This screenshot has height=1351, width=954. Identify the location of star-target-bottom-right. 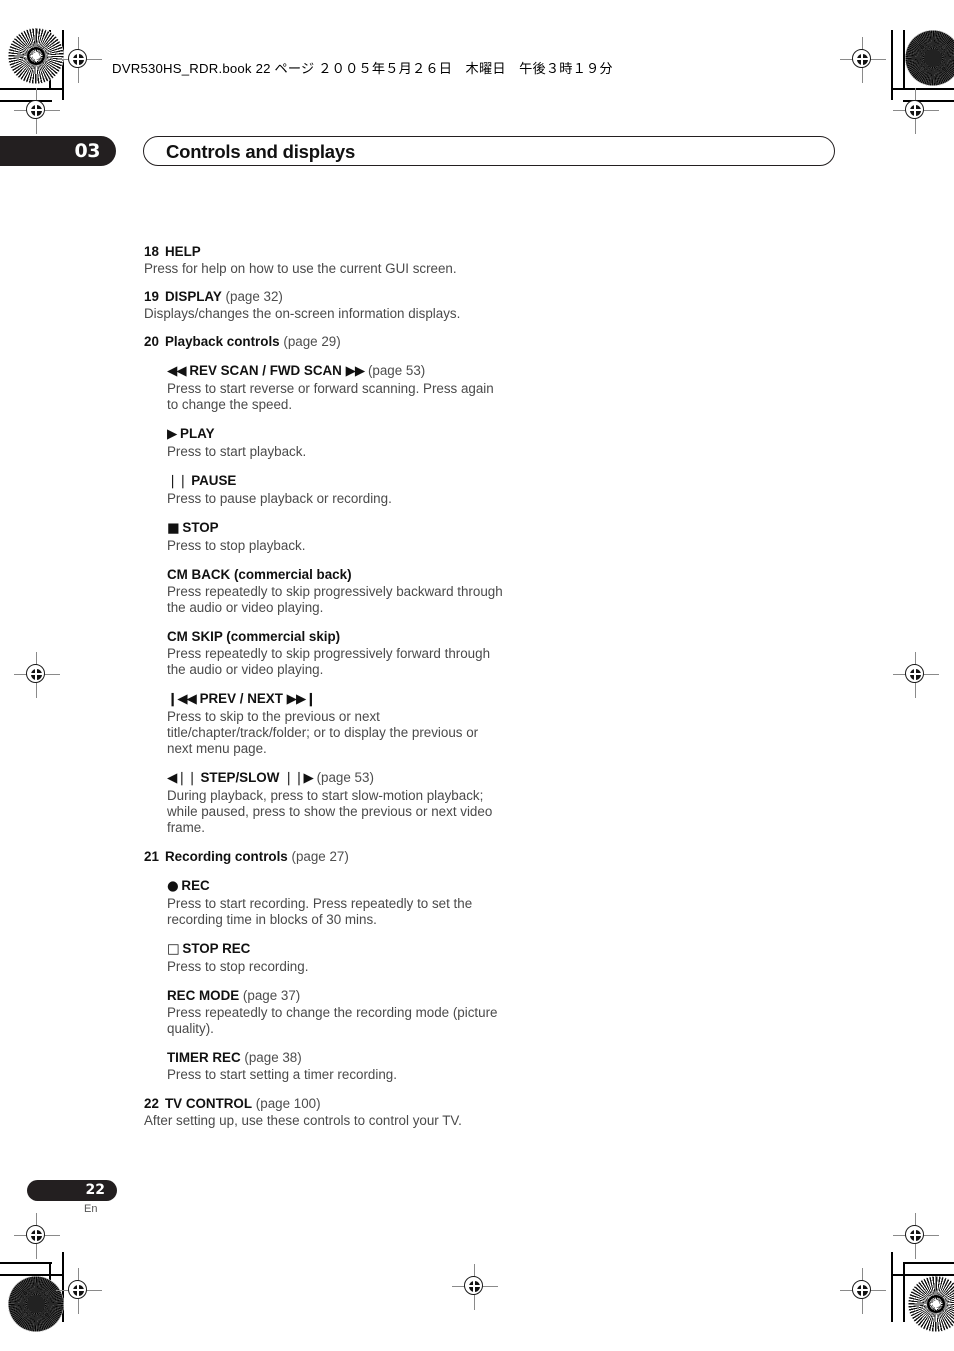
(931, 1304).